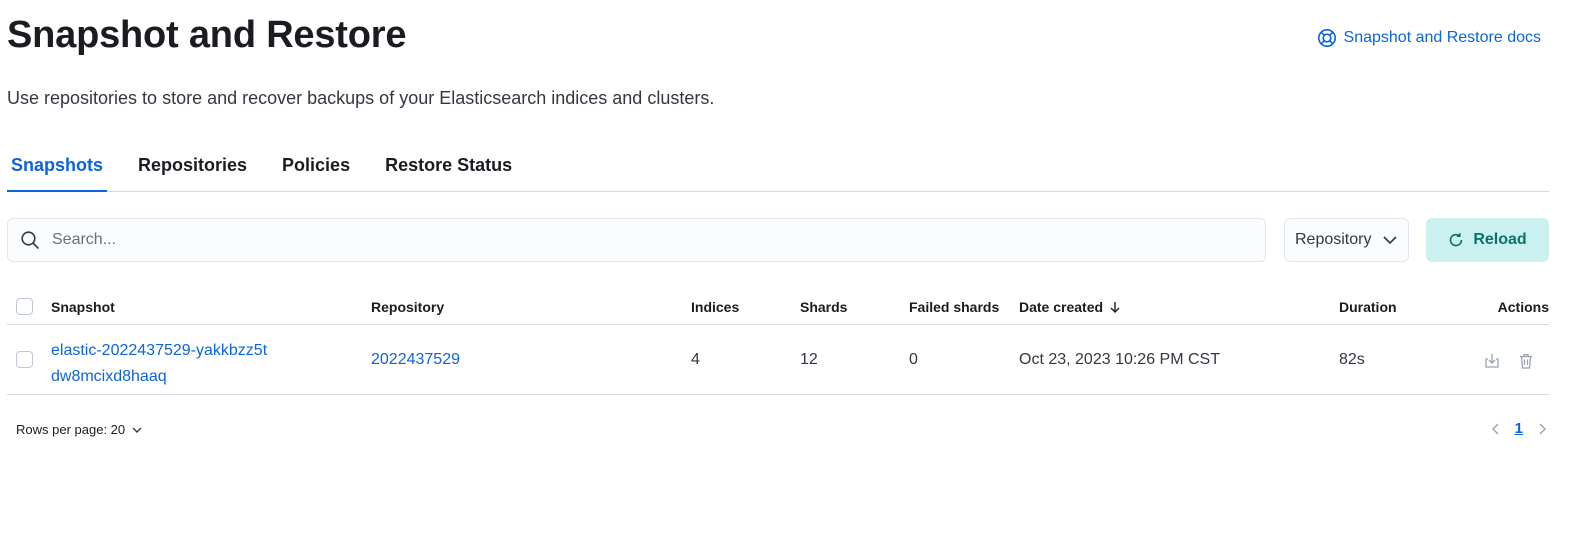  What do you see at coordinates (71, 429) in the screenshot?
I see `rows-per-page-label: Rows per page: 20` at bounding box center [71, 429].